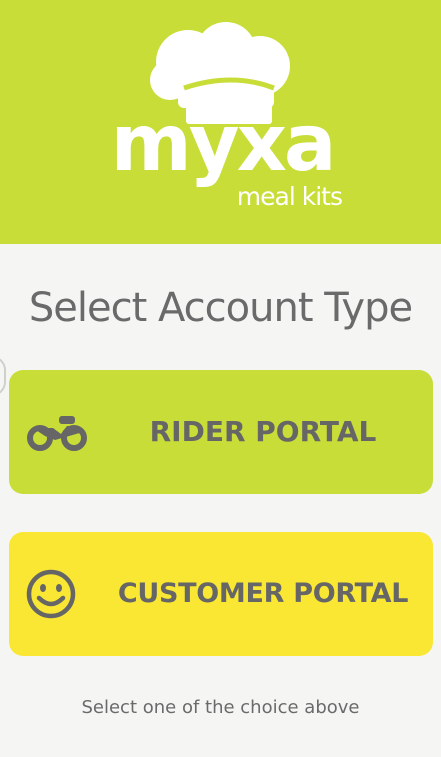 The image size is (441, 757). I want to click on rider-portal-label: RIDER PORTAL, so click(263, 431).